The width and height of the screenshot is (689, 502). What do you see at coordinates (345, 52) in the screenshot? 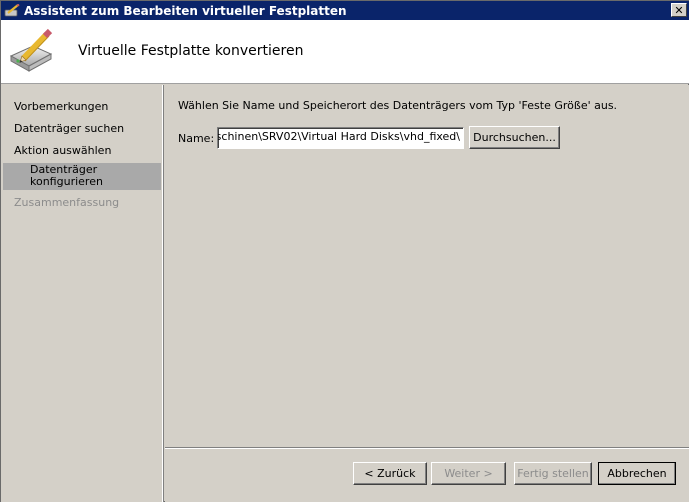
I see `wizard-header: Virtuelle Festplatte konvertieren` at bounding box center [345, 52].